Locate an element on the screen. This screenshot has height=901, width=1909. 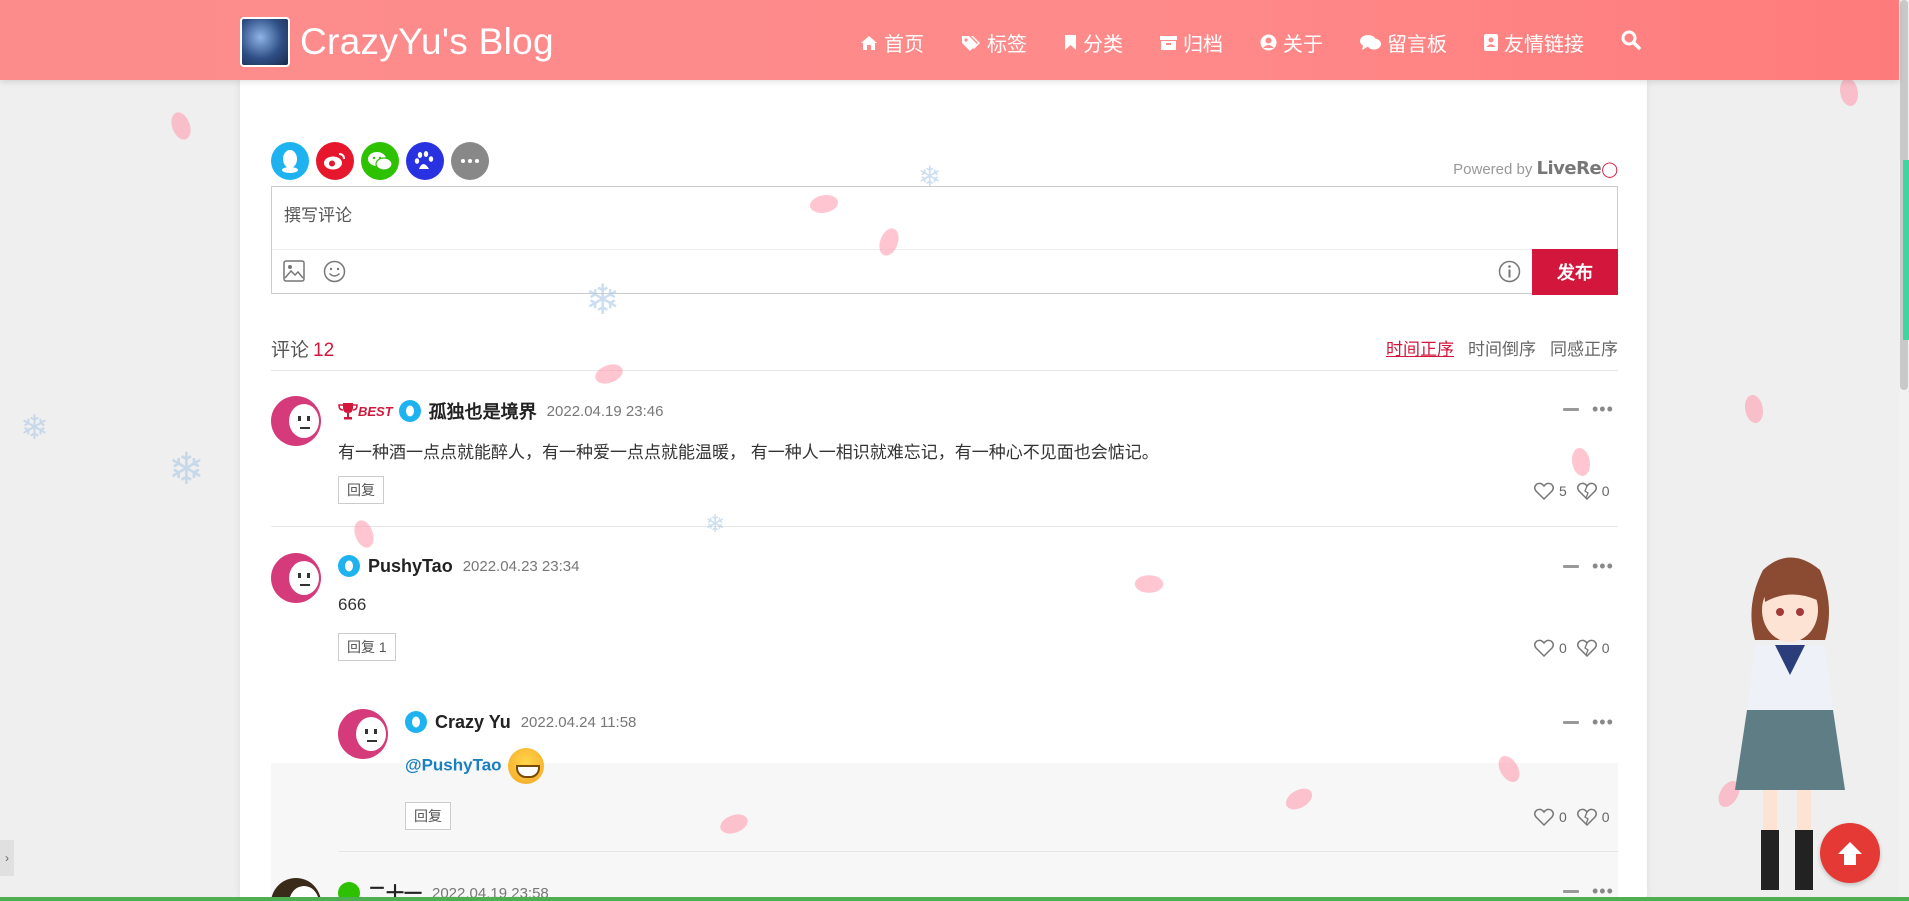
side-widget-edge is located at coordinates (1906, 250).